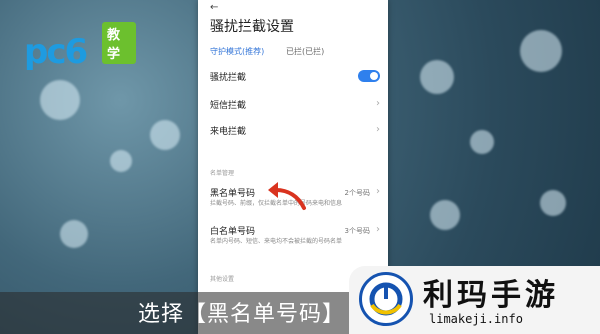 The height and width of the screenshot is (334, 600). What do you see at coordinates (228, 106) in the screenshot?
I see `setting-label: 短信拦截` at bounding box center [228, 106].